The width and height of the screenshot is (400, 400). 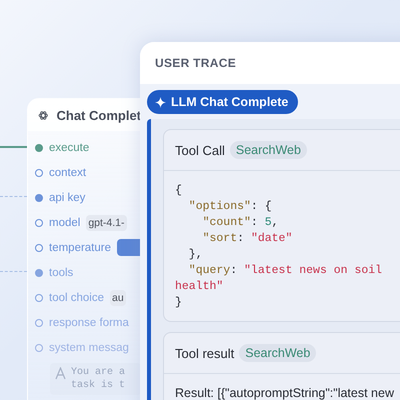 I want to click on letter-icon, so click(x=60, y=373).